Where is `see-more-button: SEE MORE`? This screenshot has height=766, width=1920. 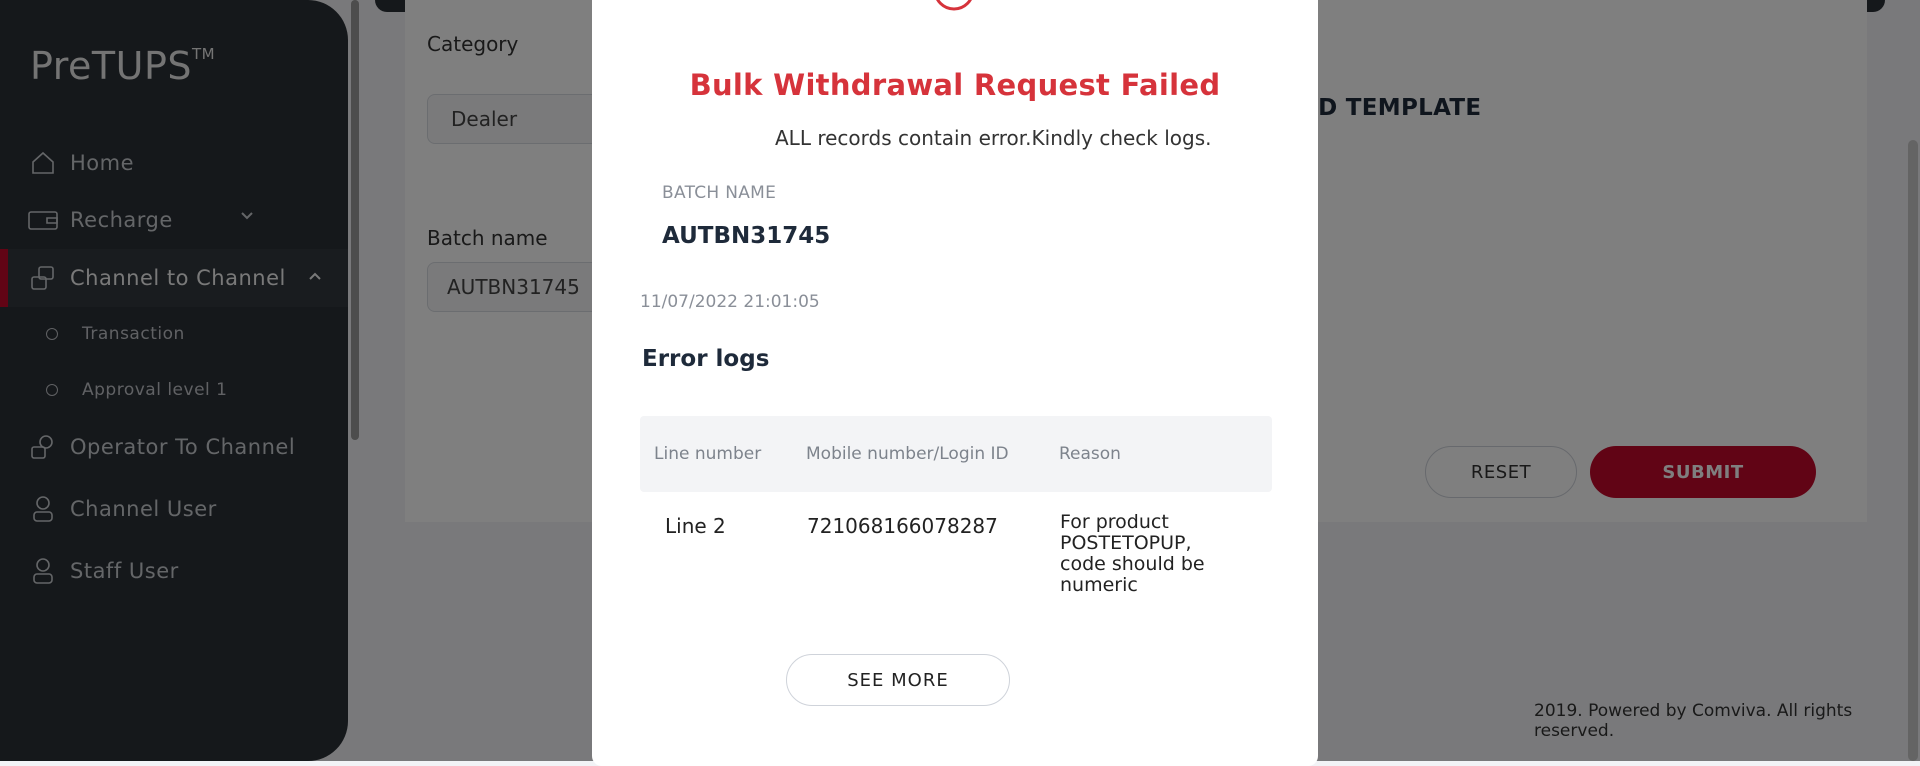
see-more-button: SEE MORE is located at coordinates (898, 680).